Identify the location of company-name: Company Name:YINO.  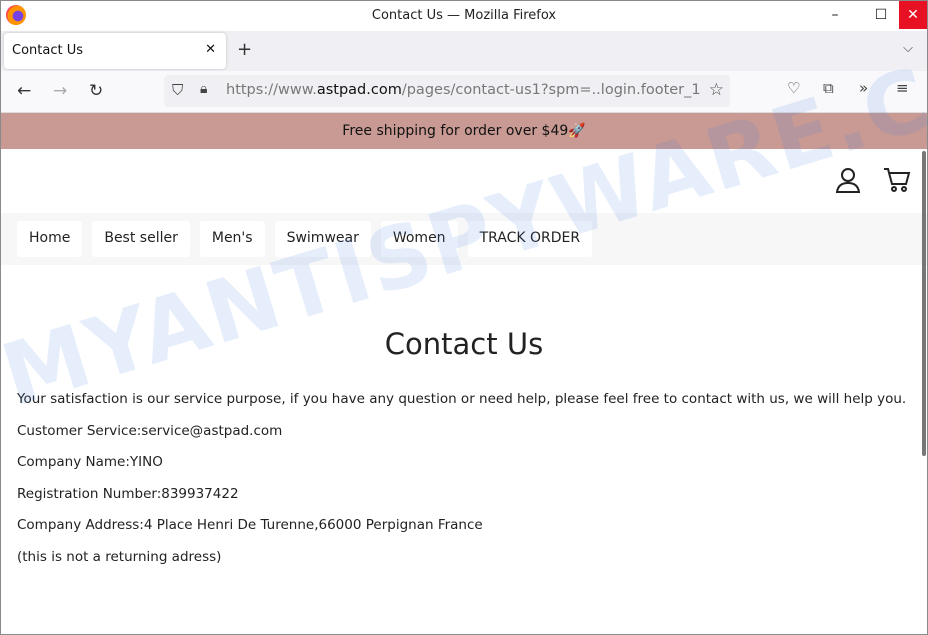
(90, 462).